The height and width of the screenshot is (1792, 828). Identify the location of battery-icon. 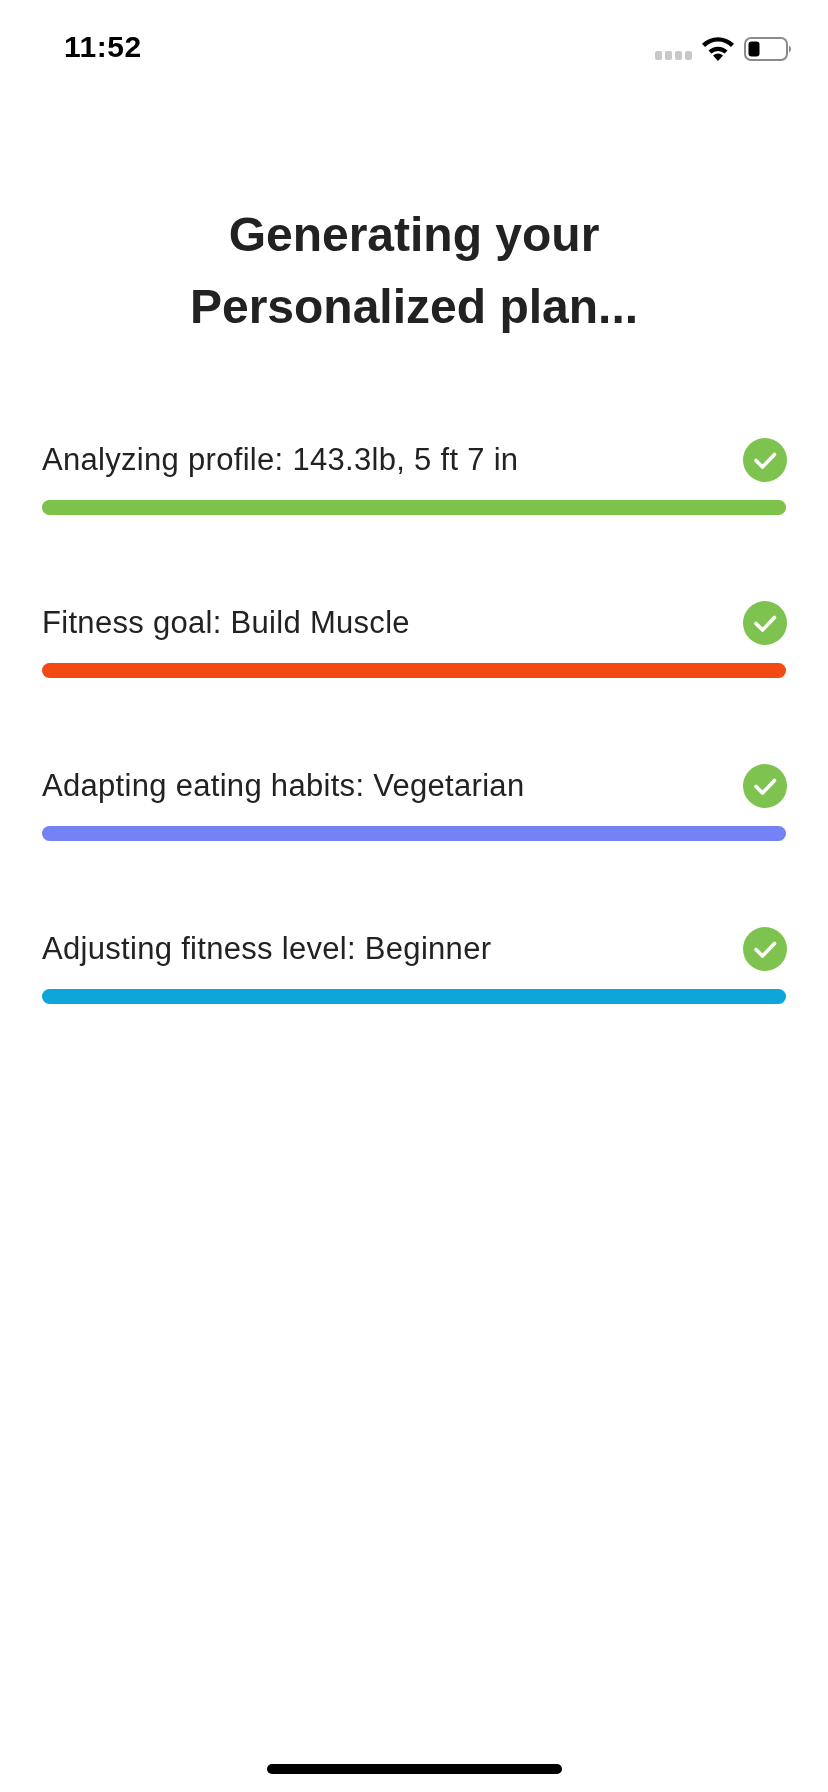
(768, 49).